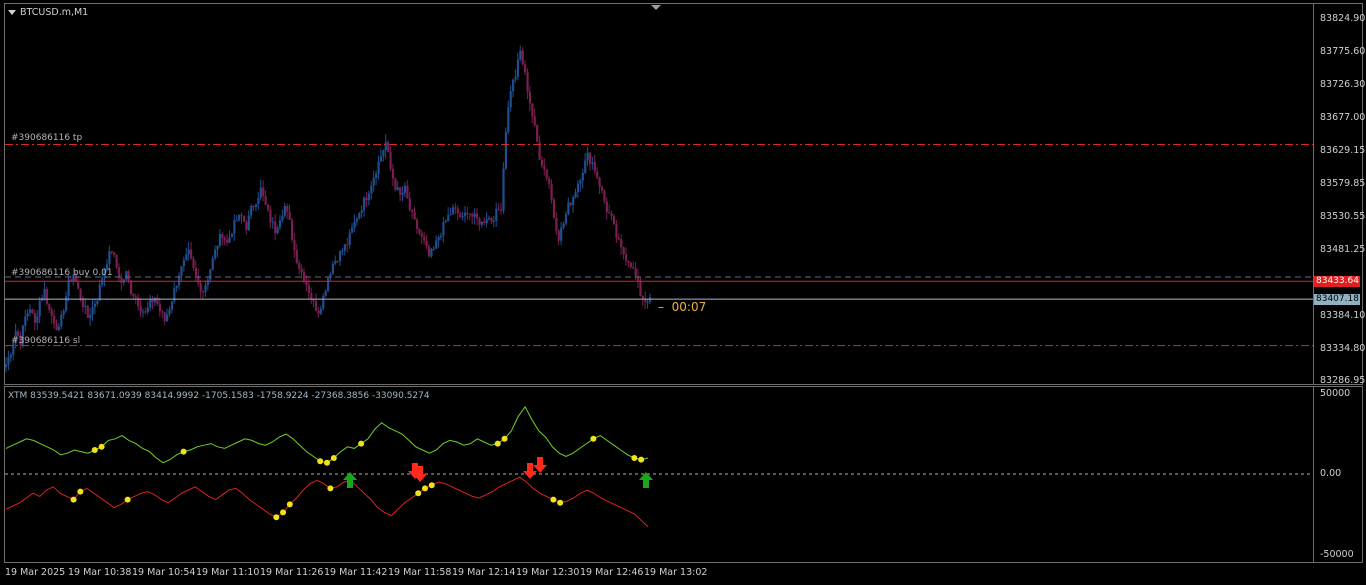 The height and width of the screenshot is (585, 1366). I want to click on tp-line-label: #390686116 tp, so click(46, 138).